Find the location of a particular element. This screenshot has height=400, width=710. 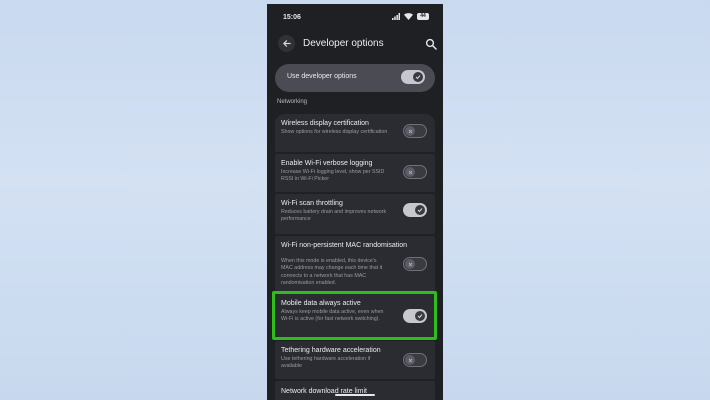

wireless-display-certification-toggle is located at coordinates (415, 131).